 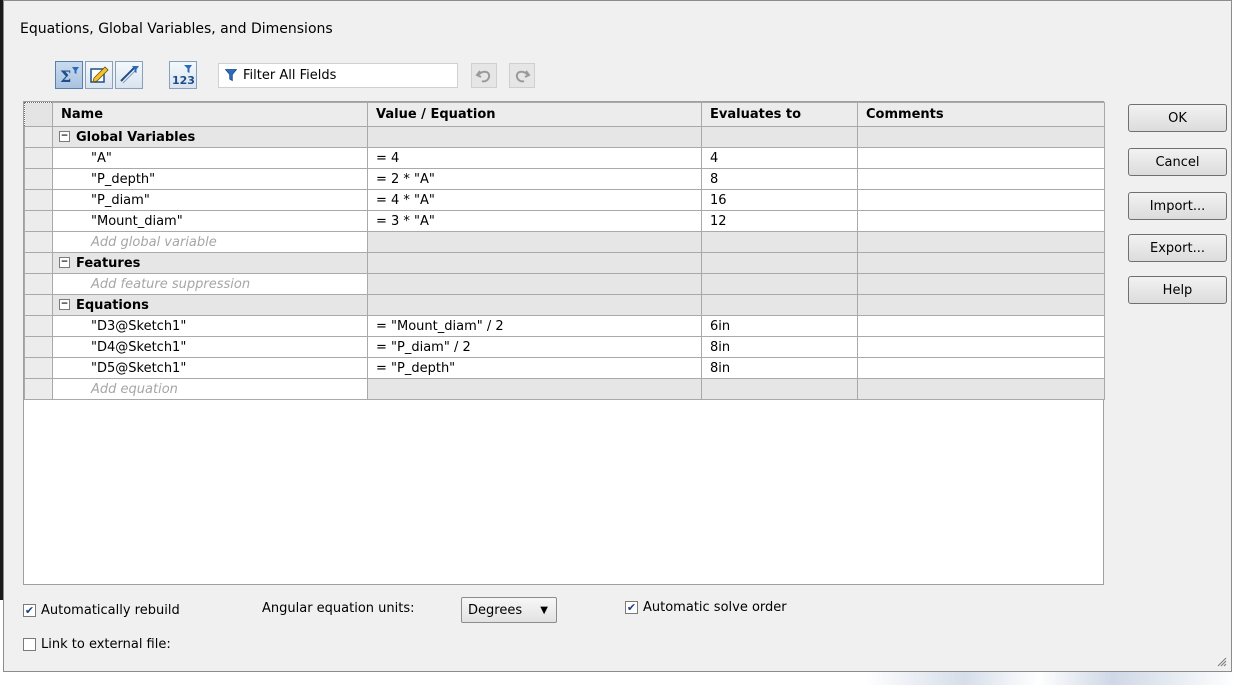 I want to click on svg-text: 123, so click(x=183, y=80).